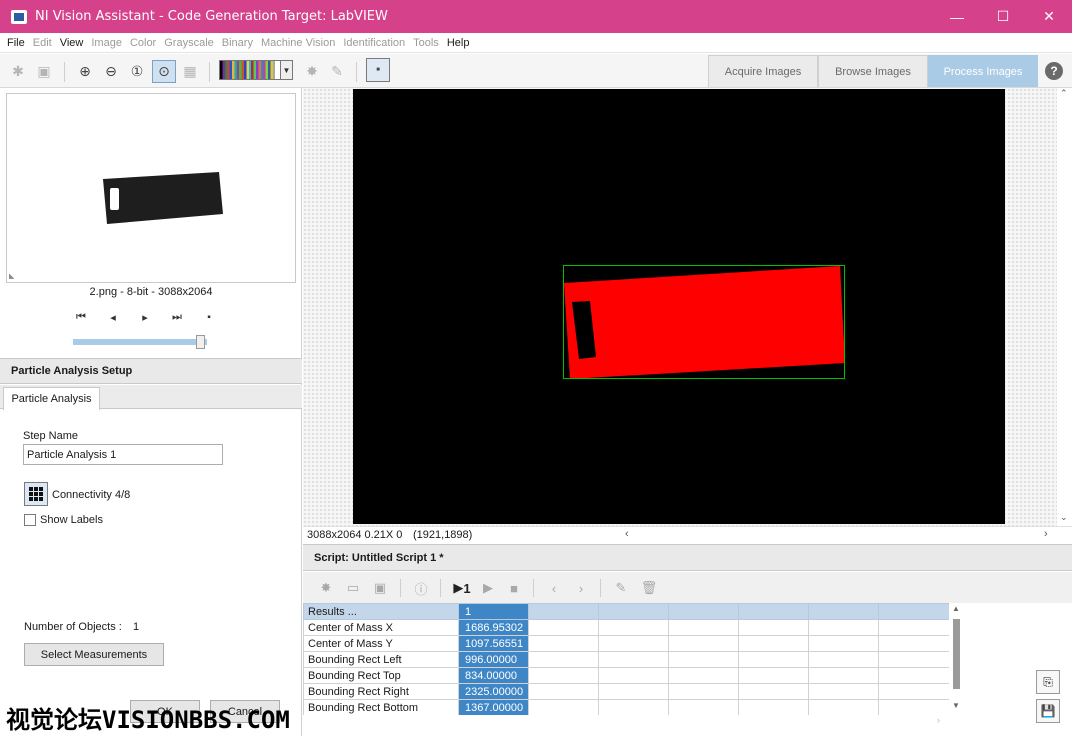  What do you see at coordinates (30, 520) in the screenshot?
I see `show-labels-checkbox` at bounding box center [30, 520].